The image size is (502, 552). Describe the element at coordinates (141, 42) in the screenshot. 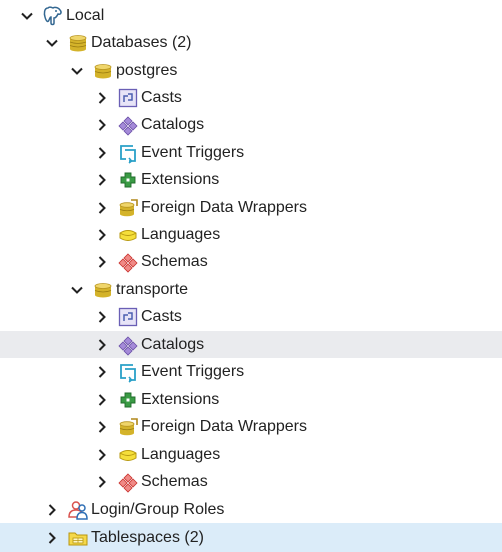

I see `tree-node-label: Databases (2)` at that location.